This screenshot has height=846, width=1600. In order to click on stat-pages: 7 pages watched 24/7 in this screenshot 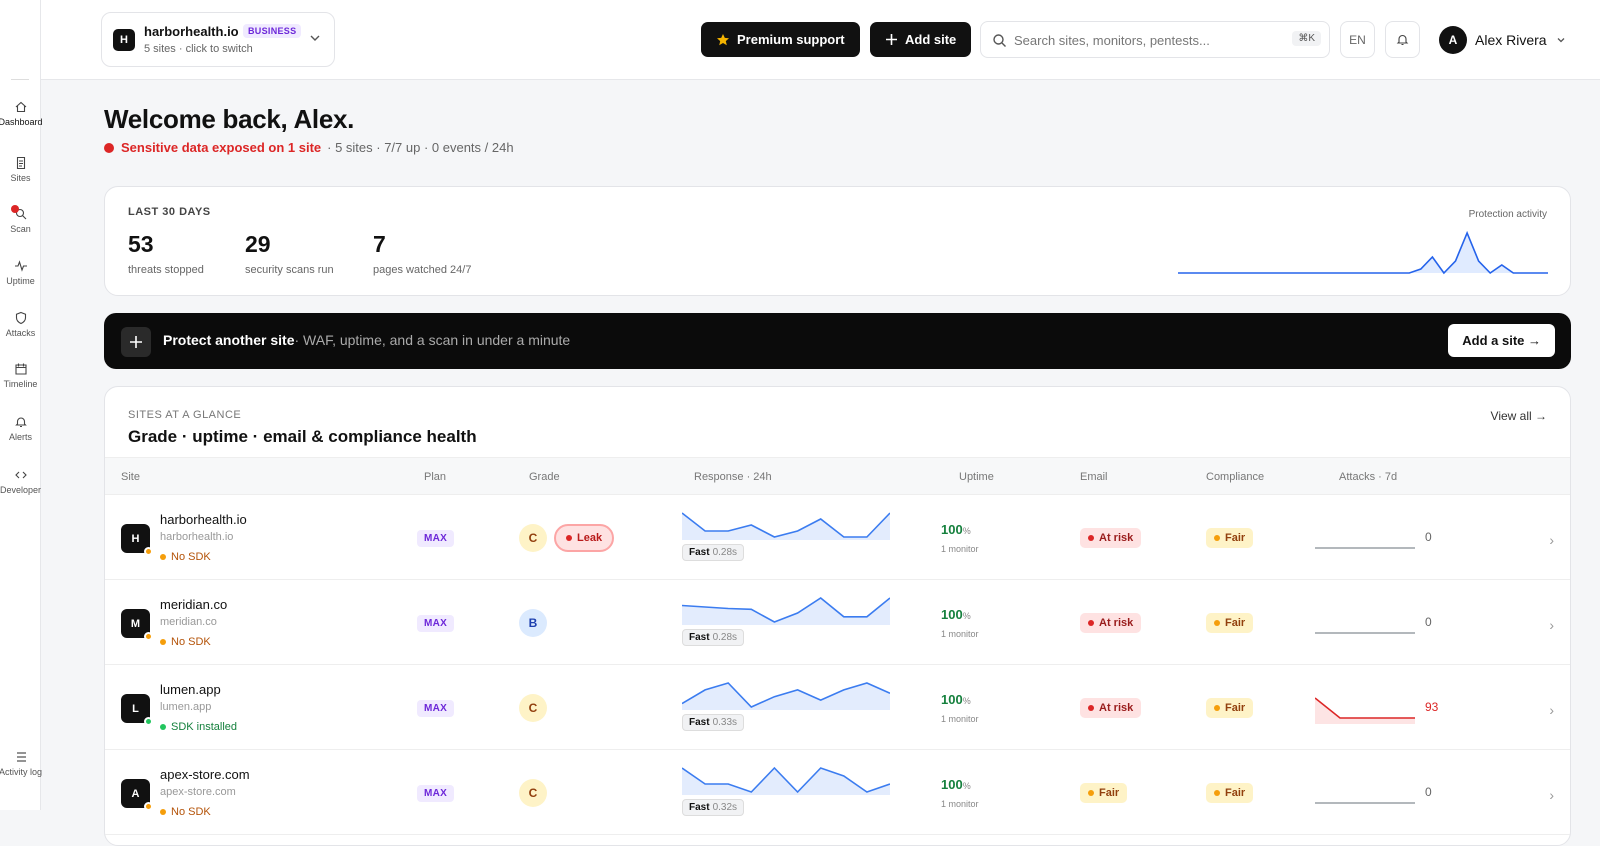, I will do `click(422, 253)`.